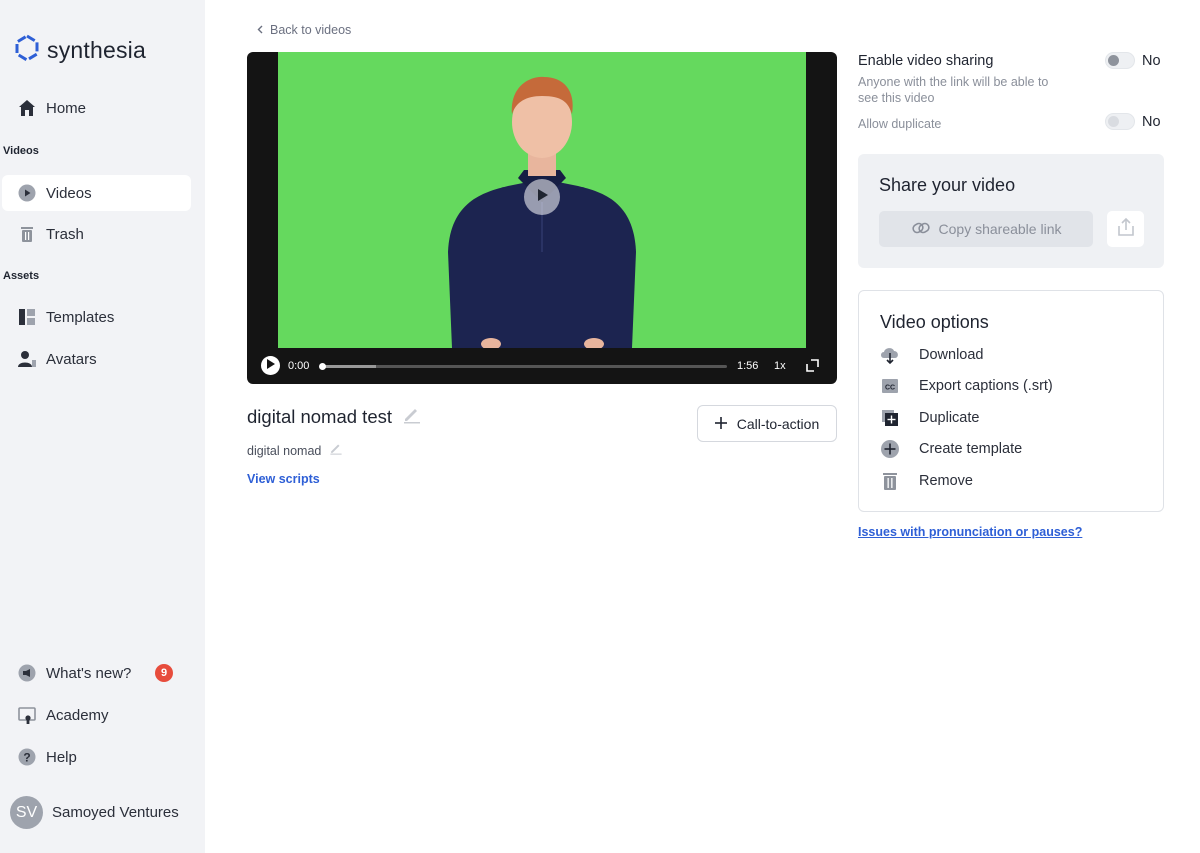 The height and width of the screenshot is (853, 1200). What do you see at coordinates (115, 812) in the screenshot?
I see `user-name: Samoyed Ventures` at bounding box center [115, 812].